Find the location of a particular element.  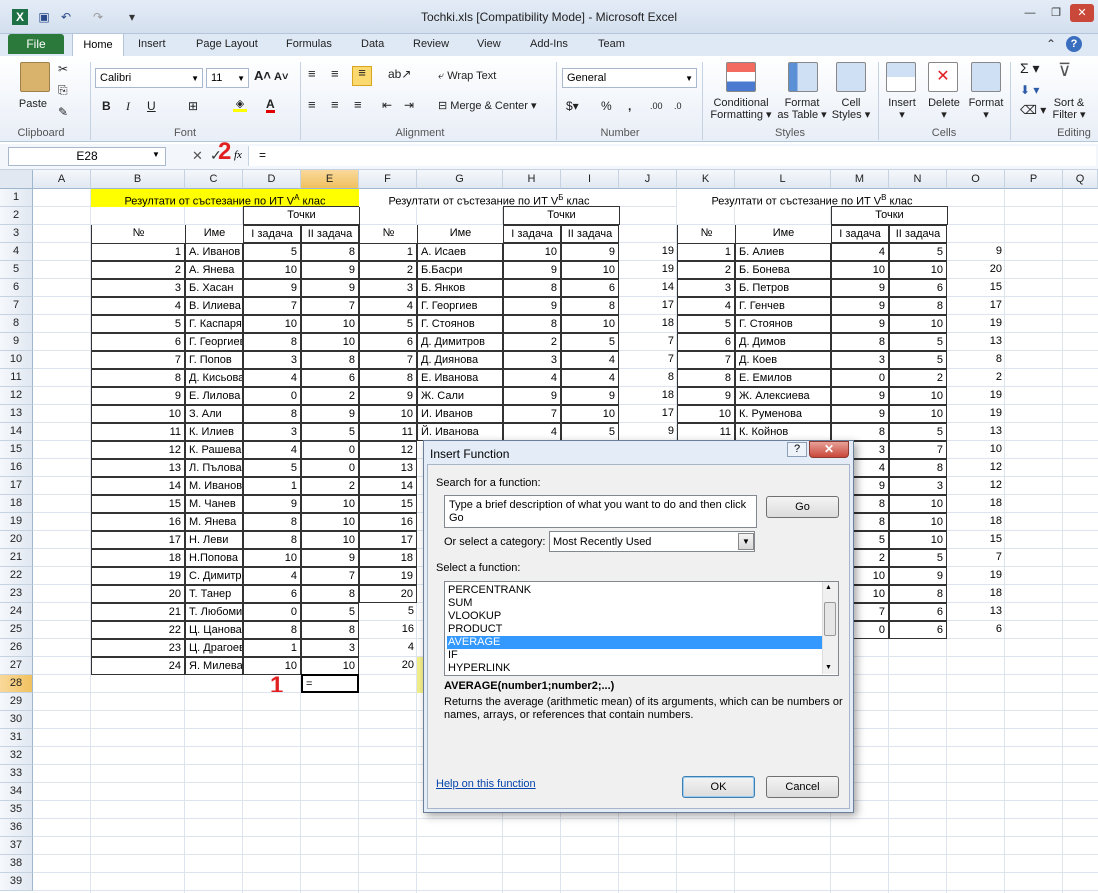

cell-total: 6 is located at coordinates (976, 630).